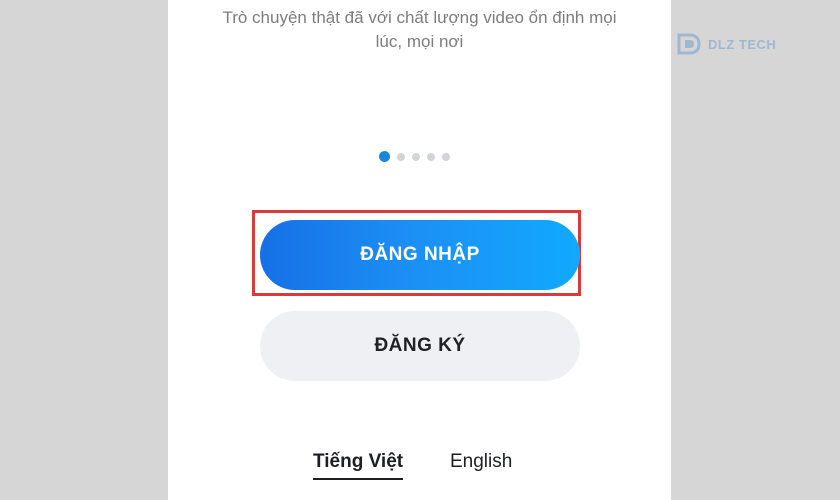  I want to click on login-button: ĐĂNG NHẬP, so click(420, 255).